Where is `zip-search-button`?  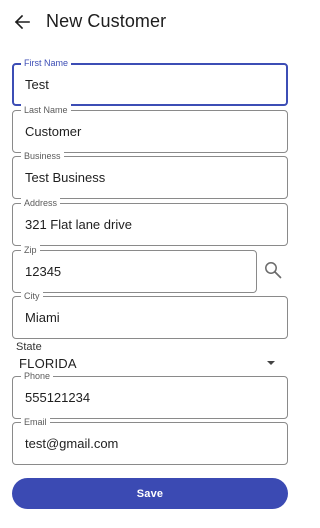 zip-search-button is located at coordinates (273, 270).